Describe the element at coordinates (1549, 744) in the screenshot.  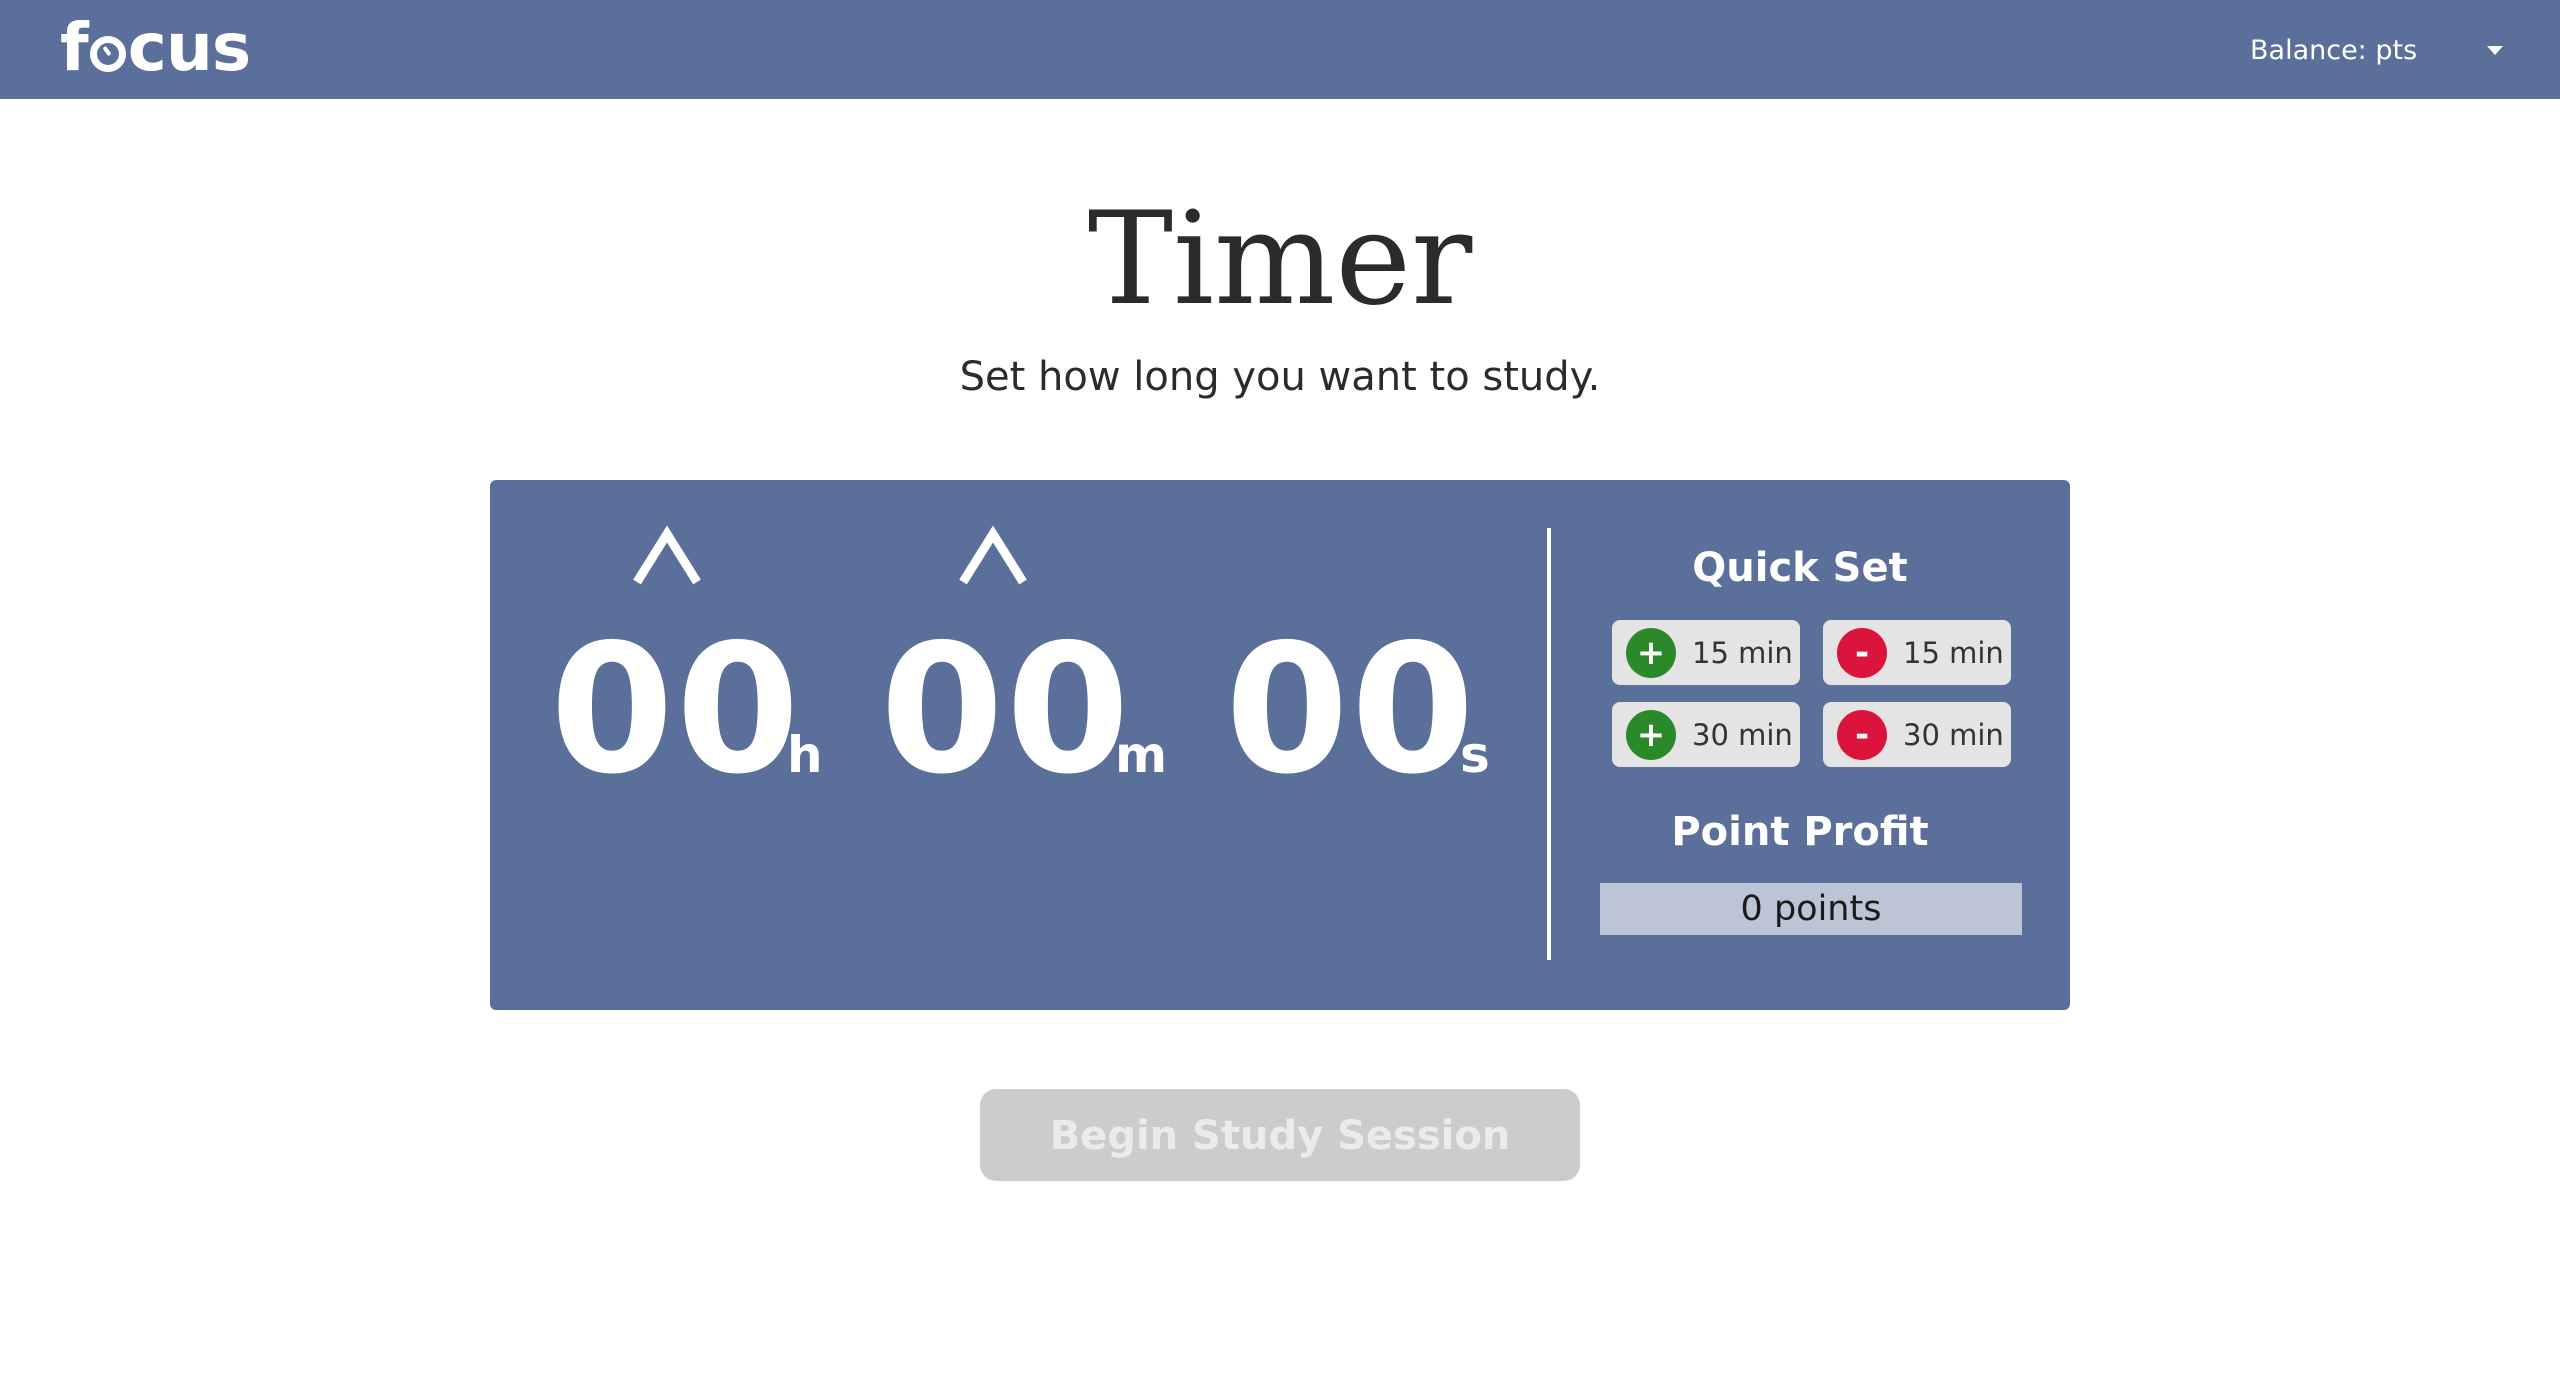
I see `panel-divider` at that location.